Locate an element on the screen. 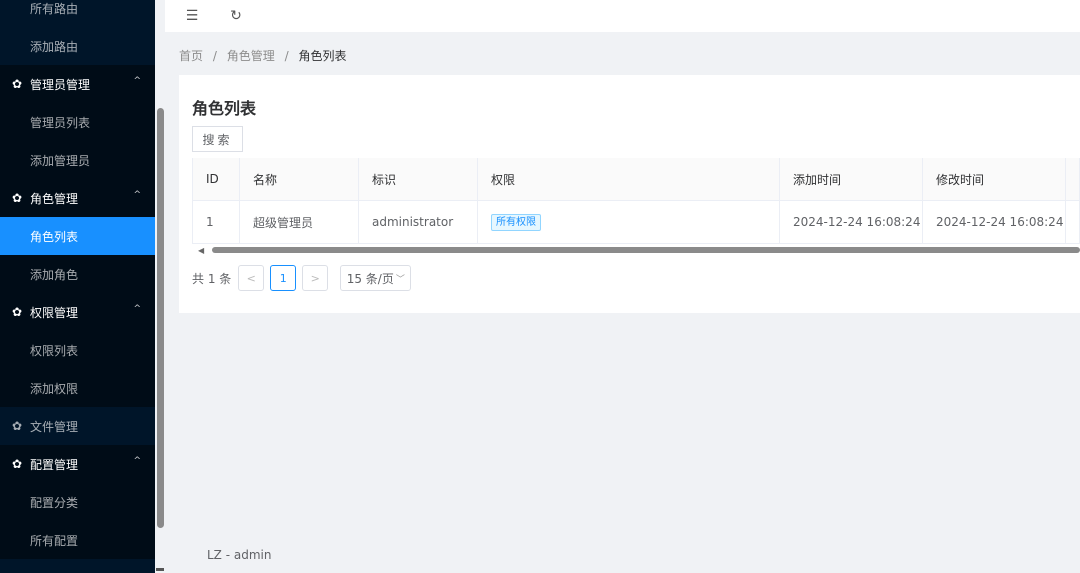 The width and height of the screenshot is (1080, 573). scroll-left-icon: ◀ is located at coordinates (201, 250).